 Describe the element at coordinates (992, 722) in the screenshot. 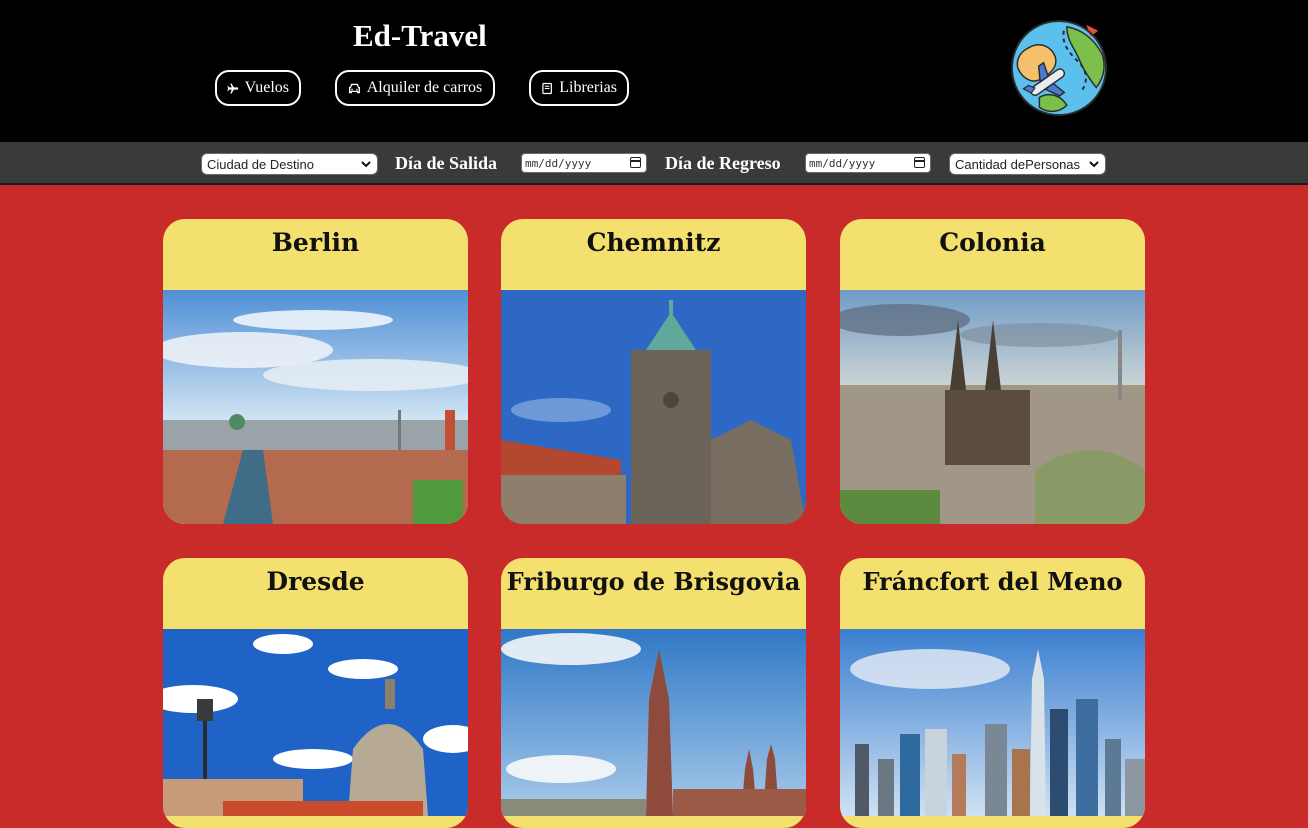

I see `city-photo-francfort` at that location.